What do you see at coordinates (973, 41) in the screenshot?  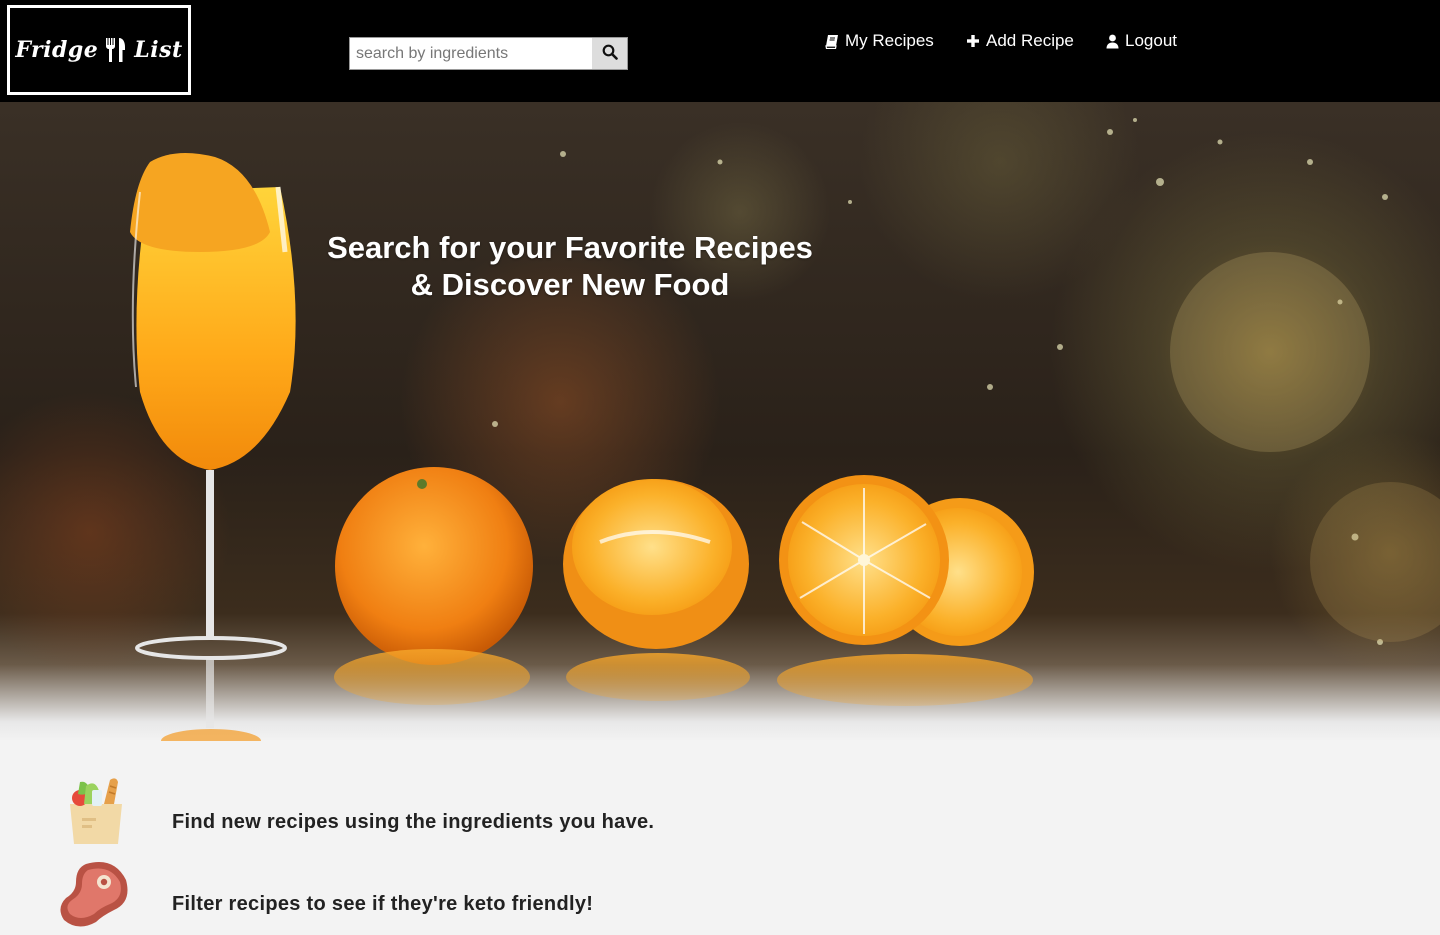 I see `plus-icon` at bounding box center [973, 41].